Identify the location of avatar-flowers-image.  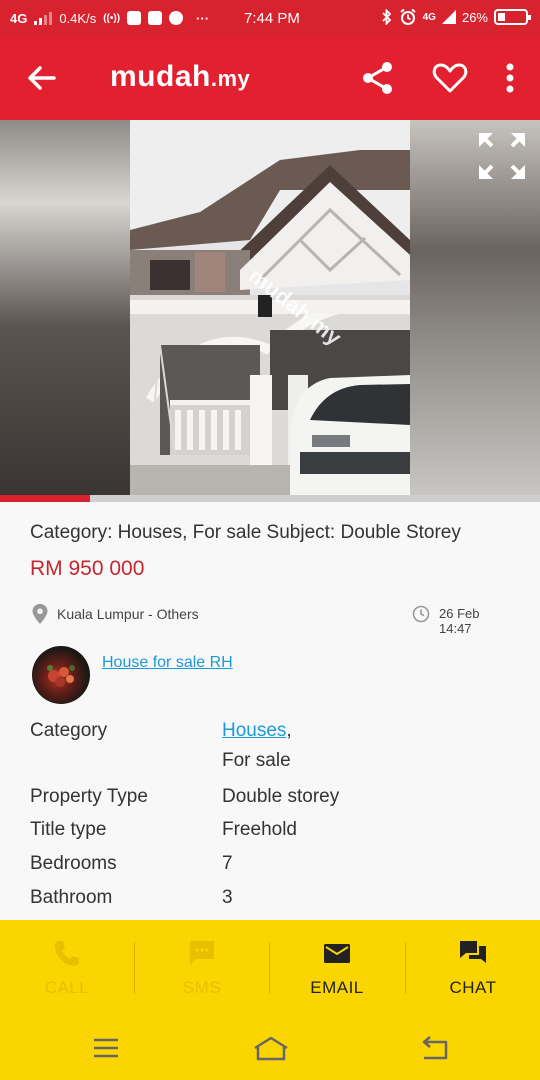
(61, 676).